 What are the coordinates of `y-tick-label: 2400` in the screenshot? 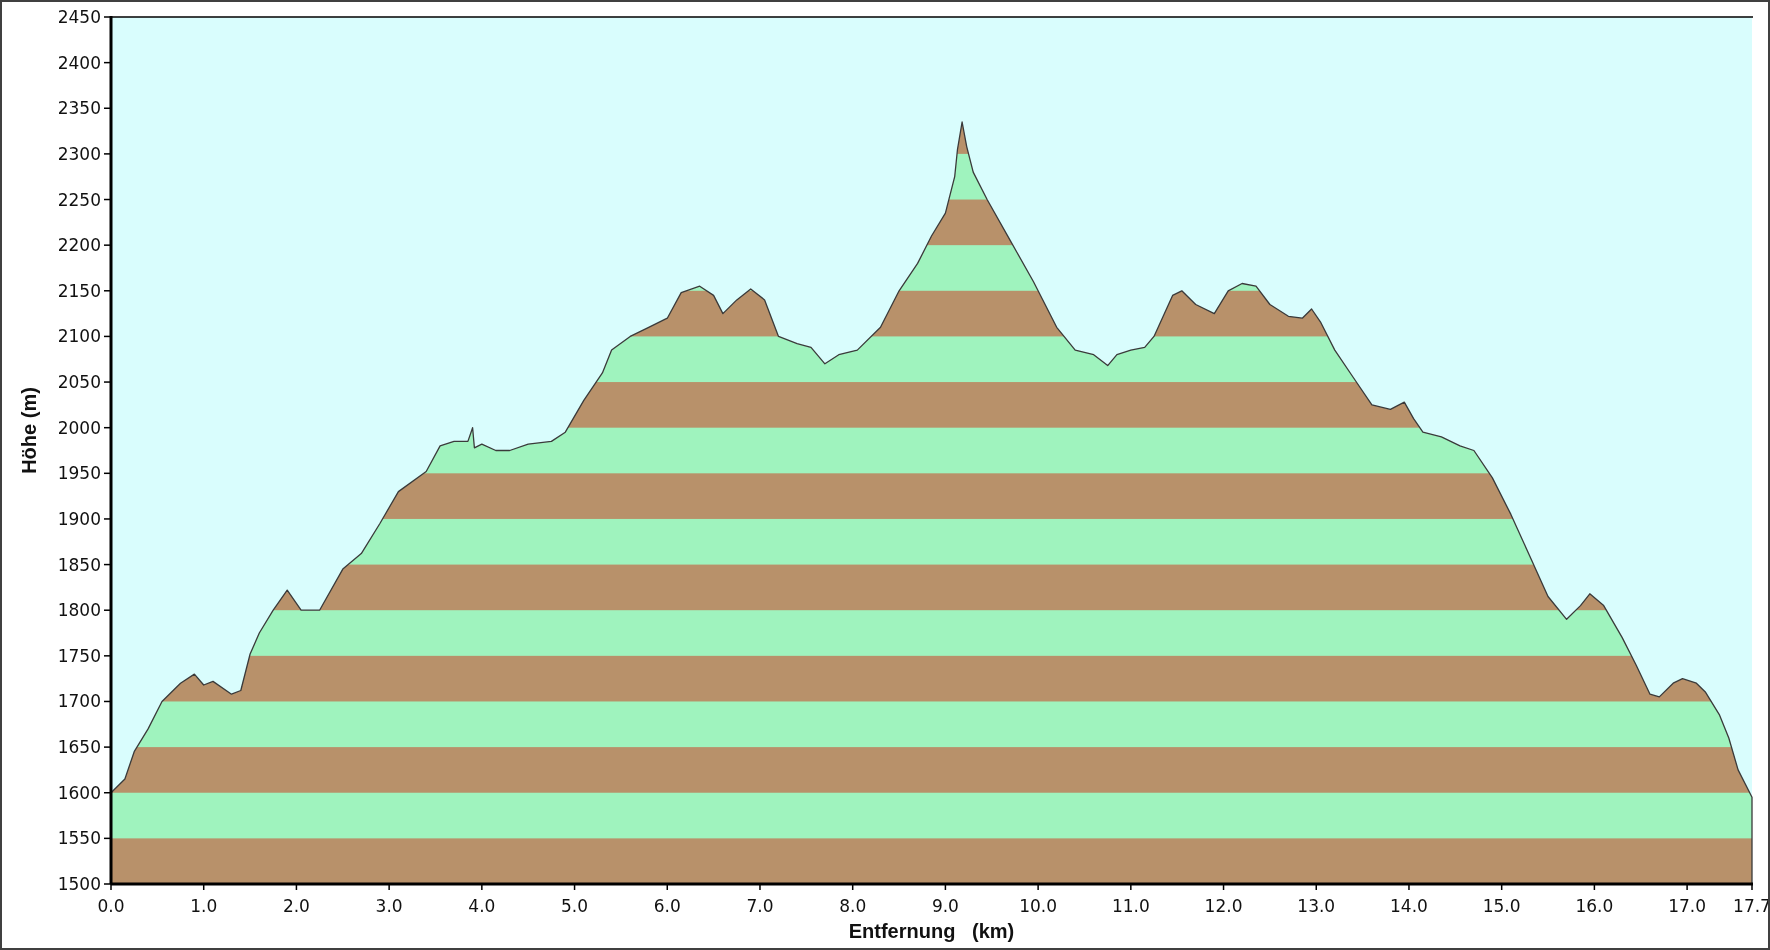 It's located at (79, 62).